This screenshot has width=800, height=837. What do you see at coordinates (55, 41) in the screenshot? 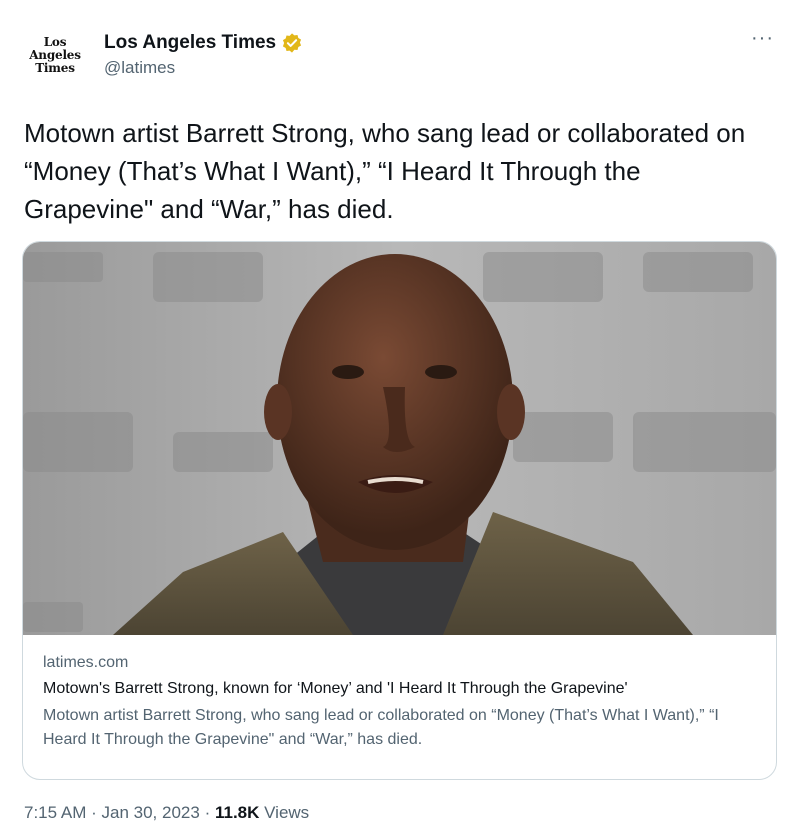
I see `avatar-line: Los` at bounding box center [55, 41].